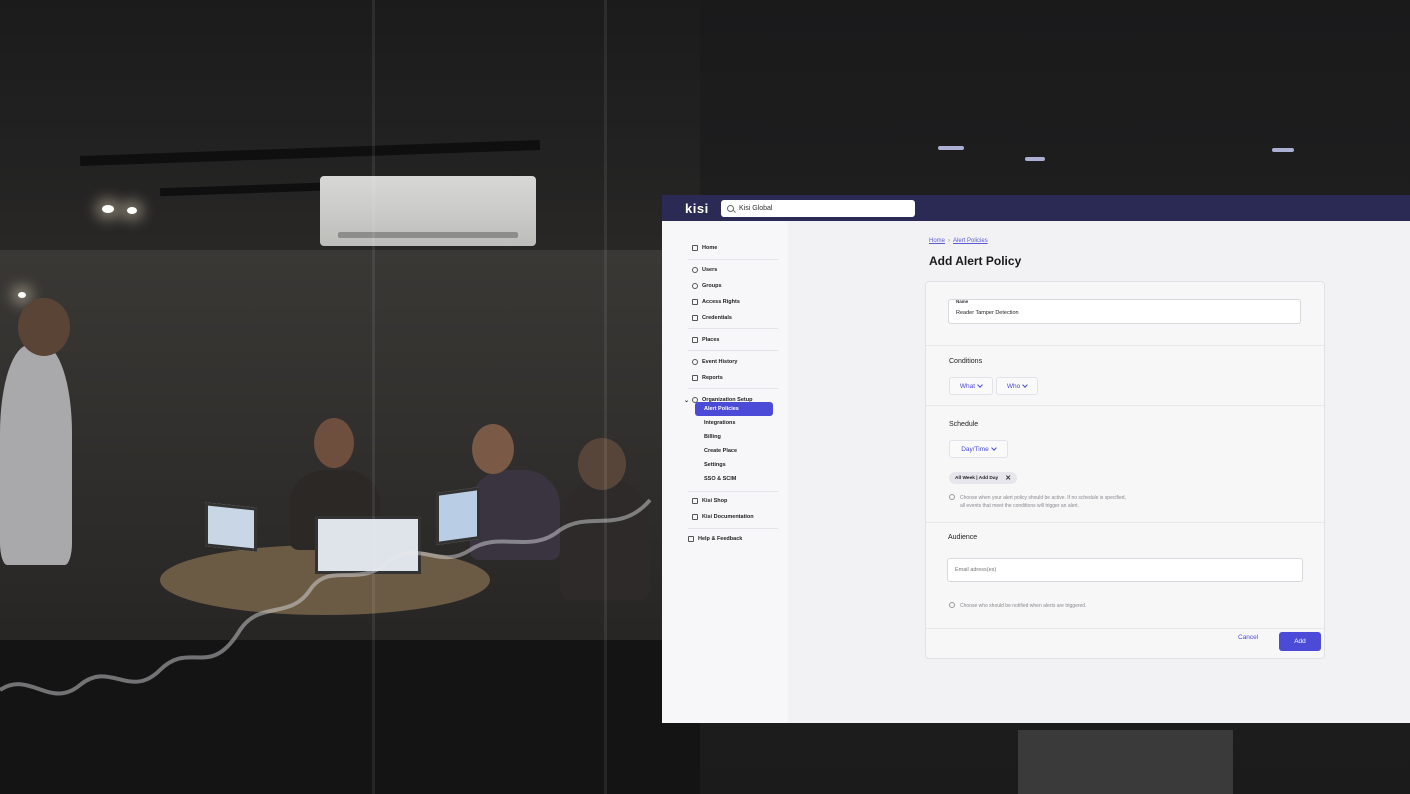  What do you see at coordinates (720, 451) in the screenshot?
I see `sidebar-subitem-create-place: Create Place` at bounding box center [720, 451].